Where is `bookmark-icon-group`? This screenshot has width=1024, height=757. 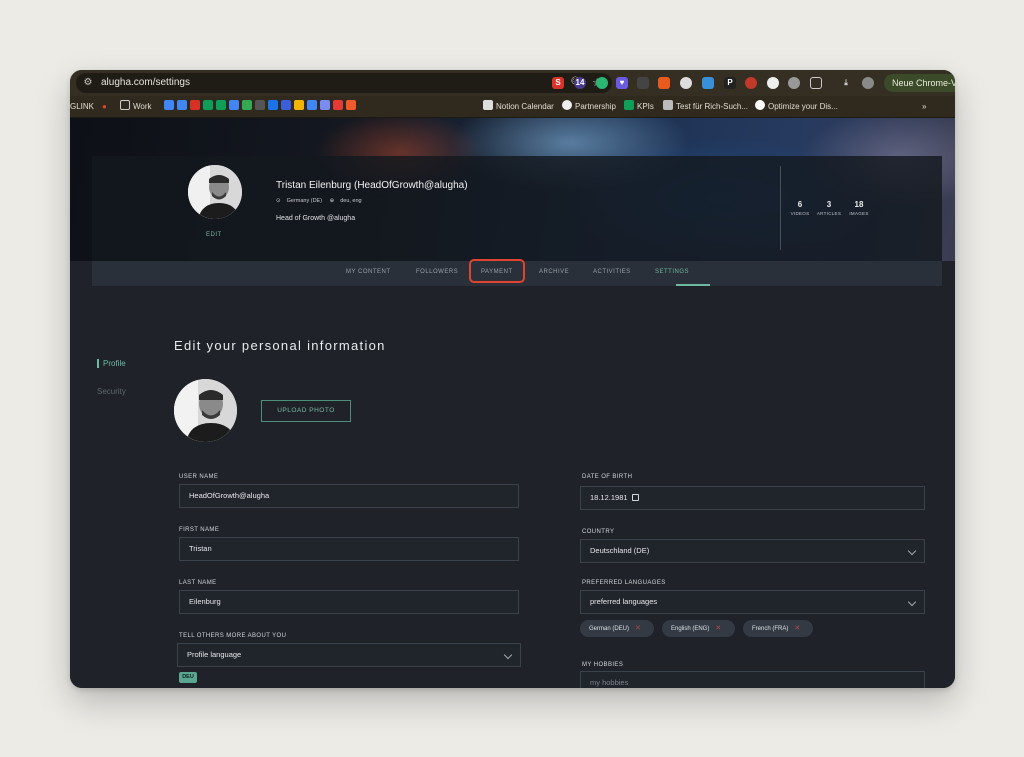 bookmark-icon-group is located at coordinates (261, 107).